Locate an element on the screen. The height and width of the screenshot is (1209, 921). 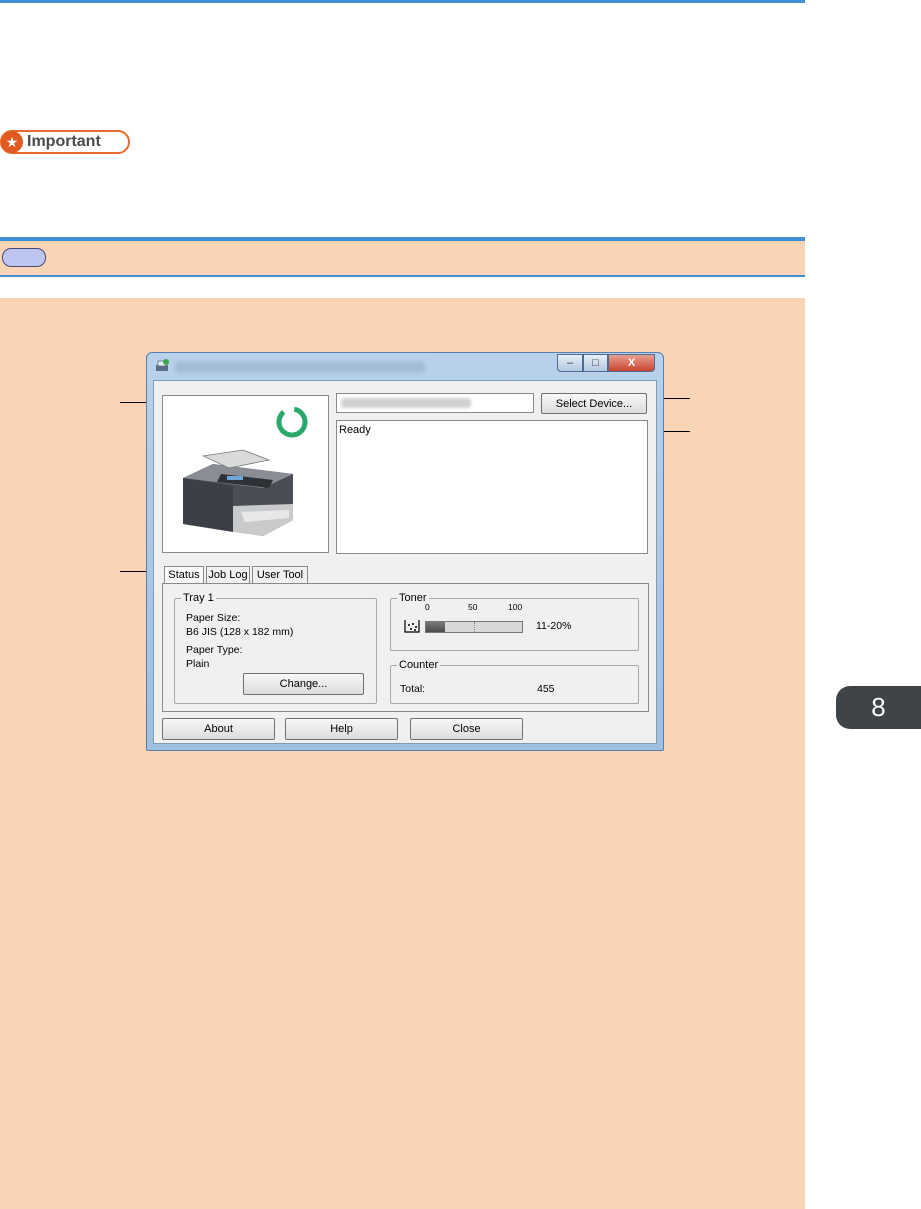
toner-scale-0: 0 is located at coordinates (427, 607).